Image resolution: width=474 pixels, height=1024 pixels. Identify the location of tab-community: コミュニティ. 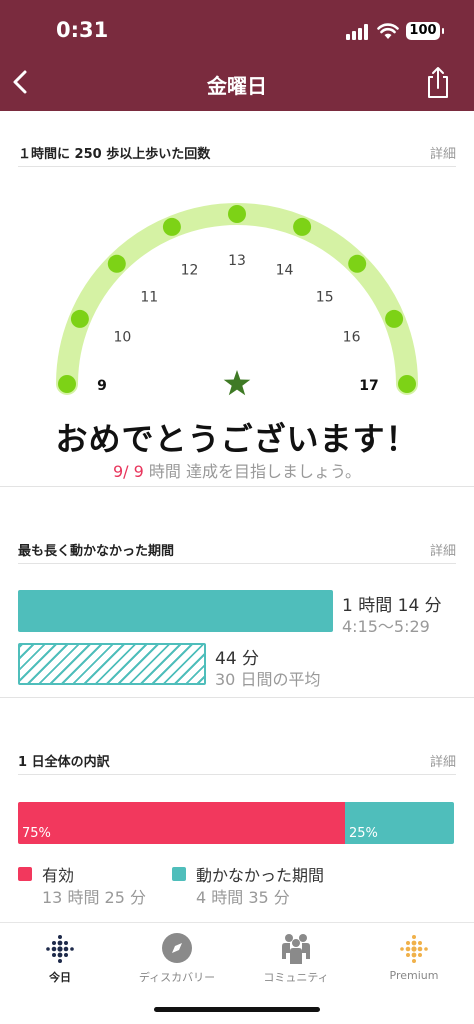
(296, 958).